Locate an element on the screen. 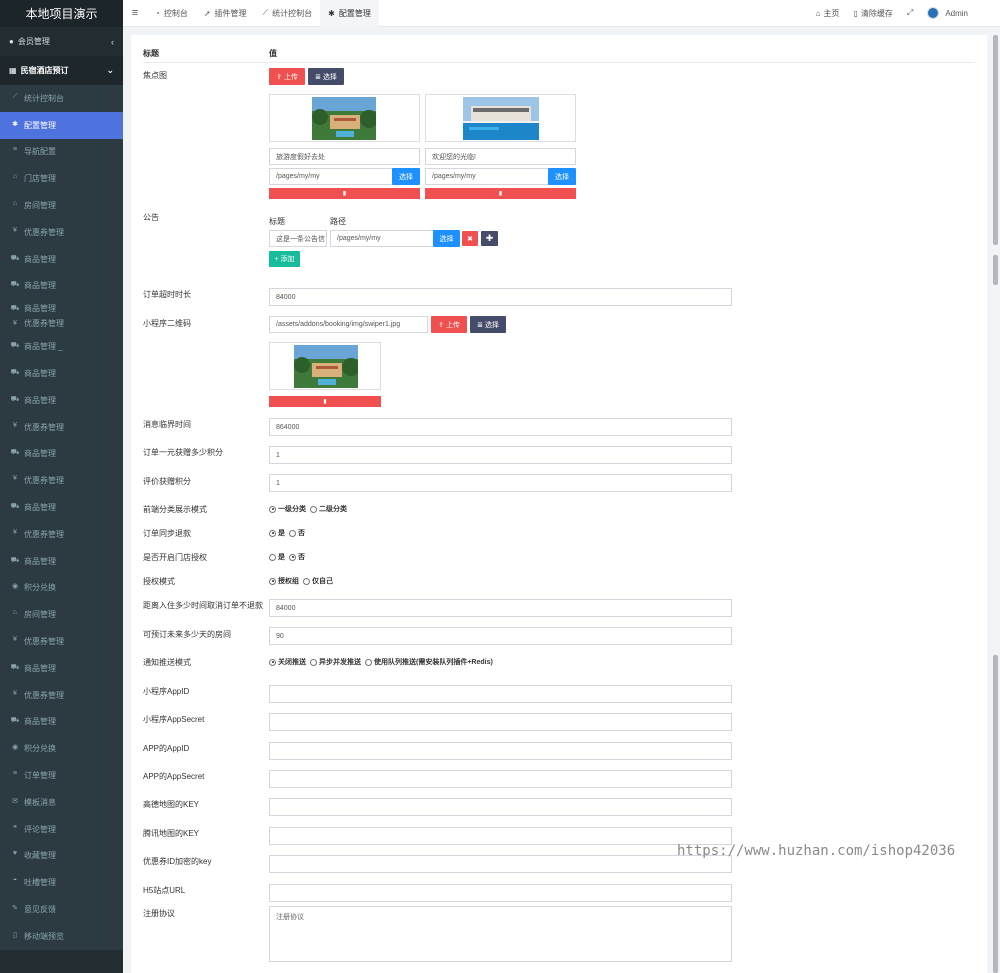 The width and height of the screenshot is (1000, 973). msg-time-input: 864000 is located at coordinates (500, 427).